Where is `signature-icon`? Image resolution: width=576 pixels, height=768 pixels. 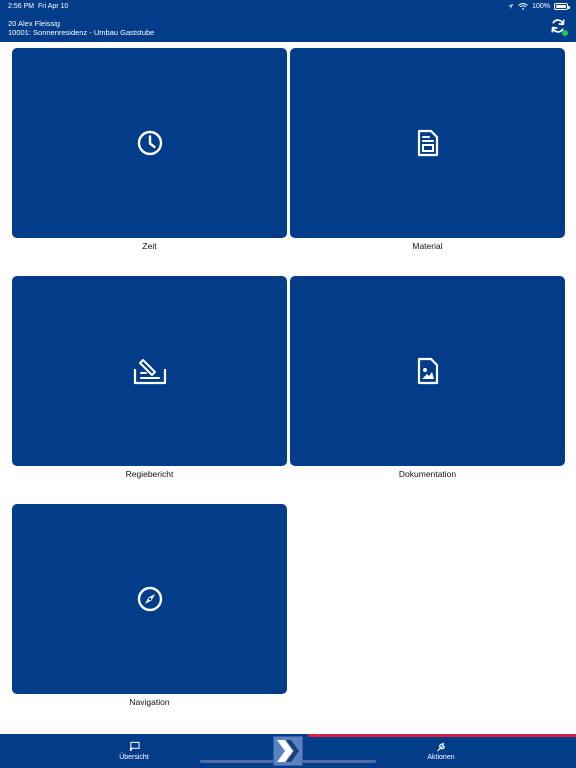
signature-icon is located at coordinates (149, 372).